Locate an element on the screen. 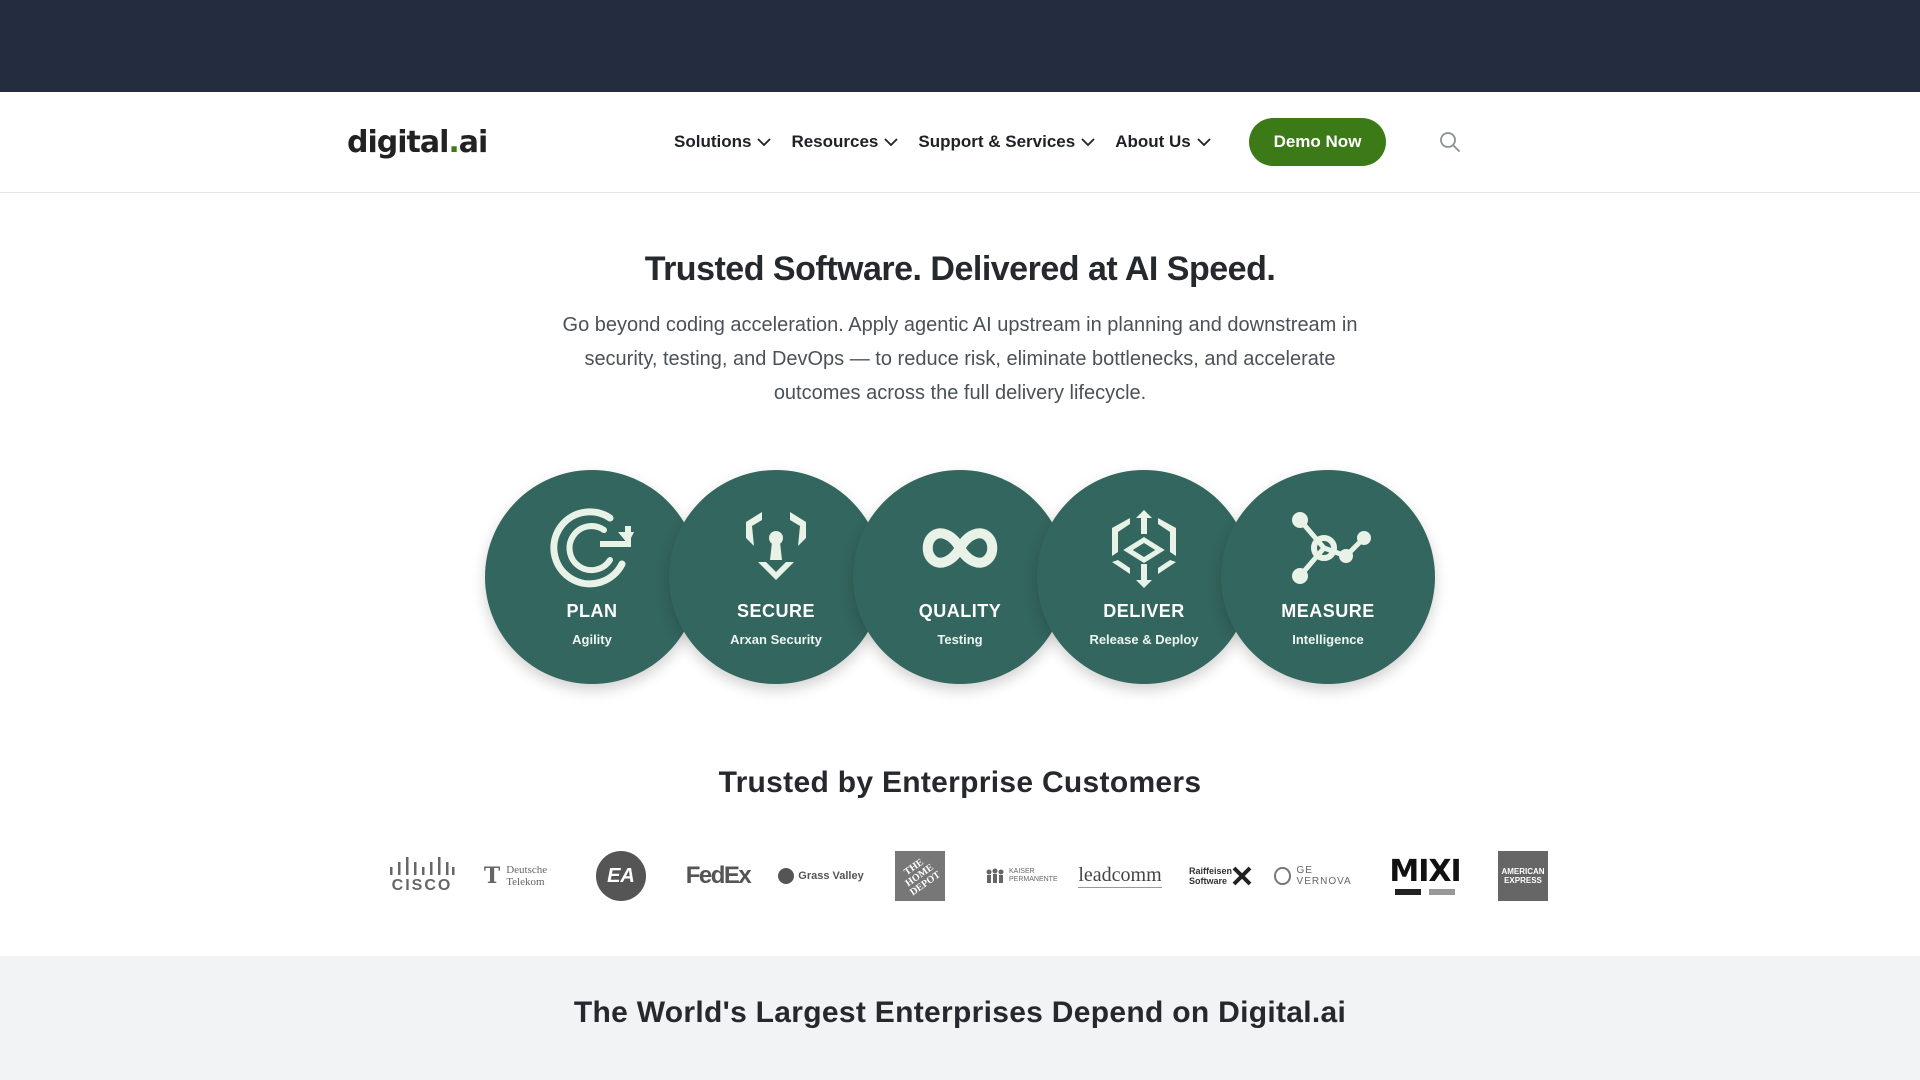  cisco-logo: CISCO is located at coordinates (422, 876).